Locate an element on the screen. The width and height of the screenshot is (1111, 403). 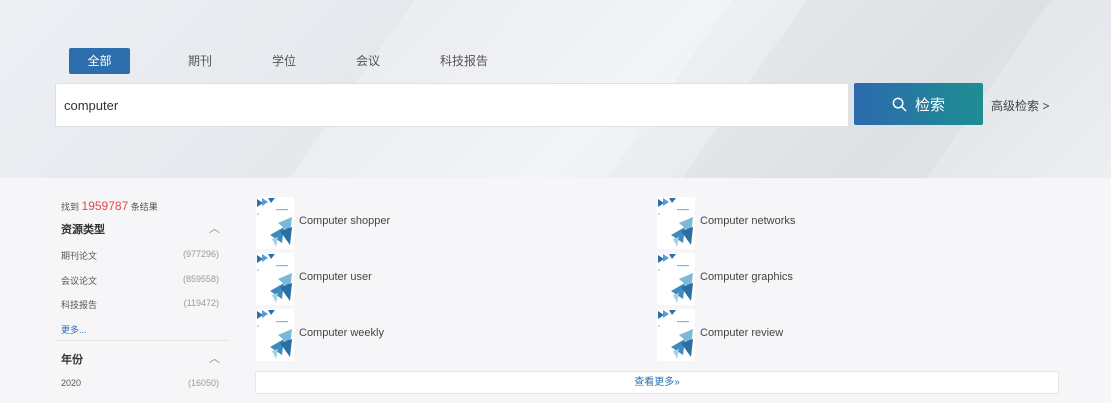
result-count: 找到 1959787 条结果 is located at coordinates (109, 206).